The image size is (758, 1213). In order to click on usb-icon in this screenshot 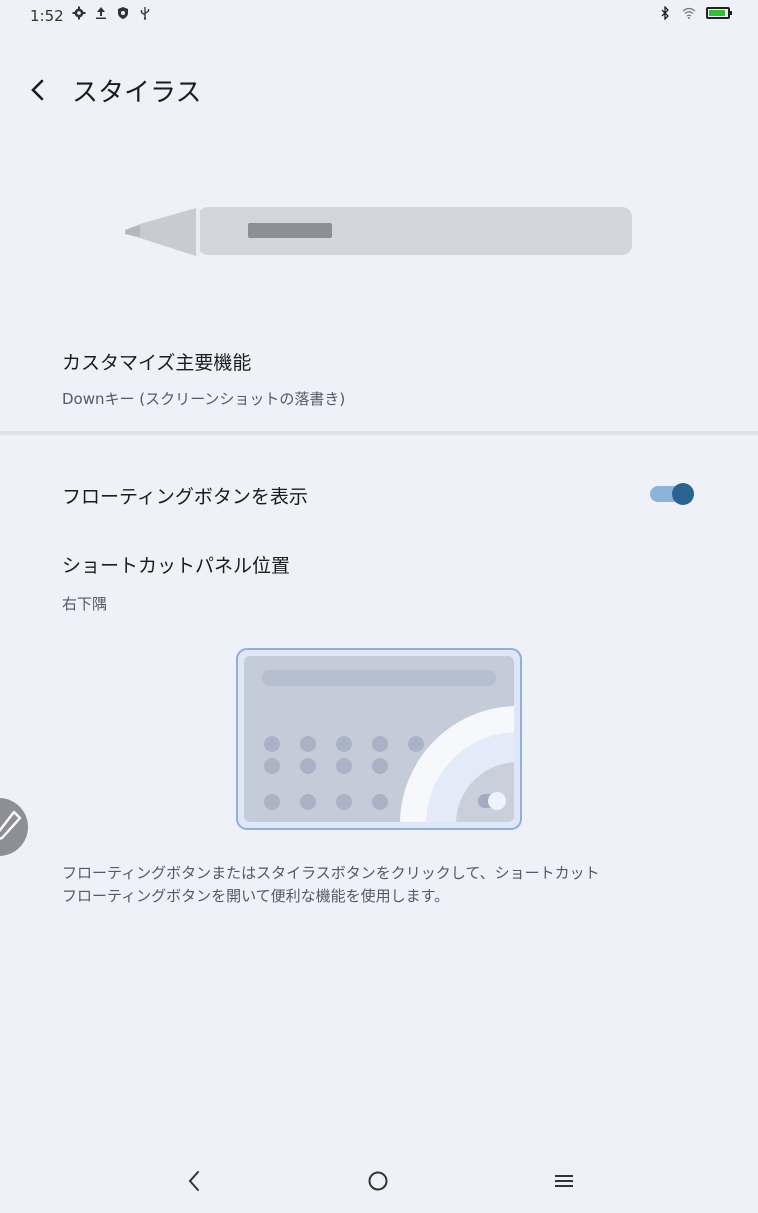, I will do `click(145, 13)`.